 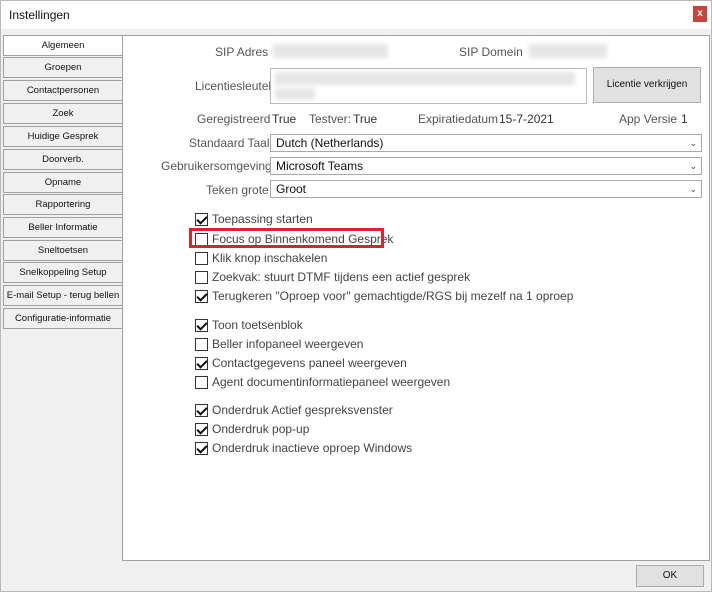 I want to click on licentiesleutel-field, so click(x=428, y=86).